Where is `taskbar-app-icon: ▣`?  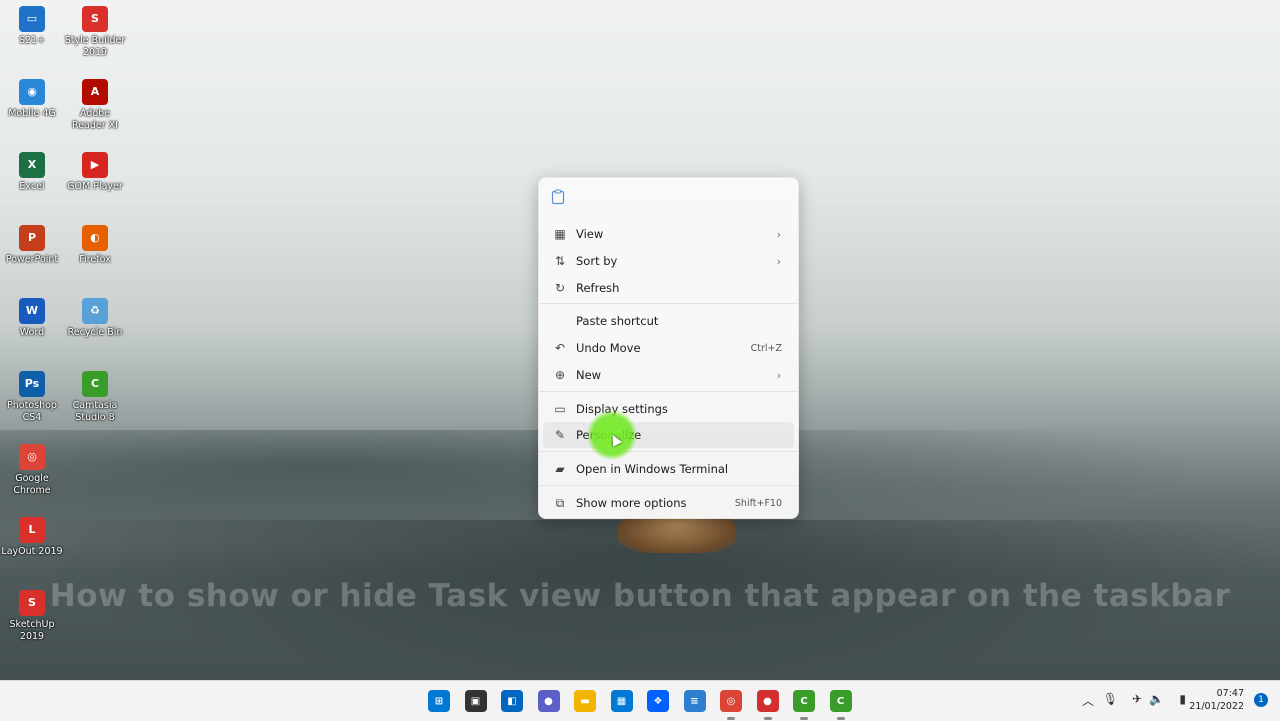 taskbar-app-icon: ▣ is located at coordinates (475, 701).